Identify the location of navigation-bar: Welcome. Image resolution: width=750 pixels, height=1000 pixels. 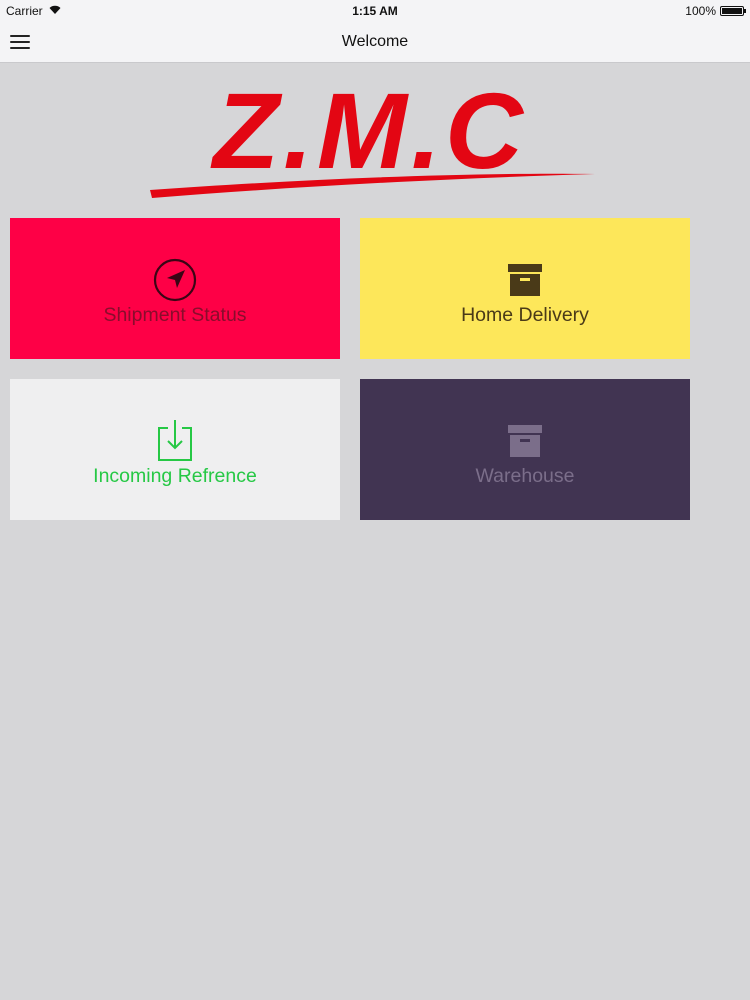
(375, 42).